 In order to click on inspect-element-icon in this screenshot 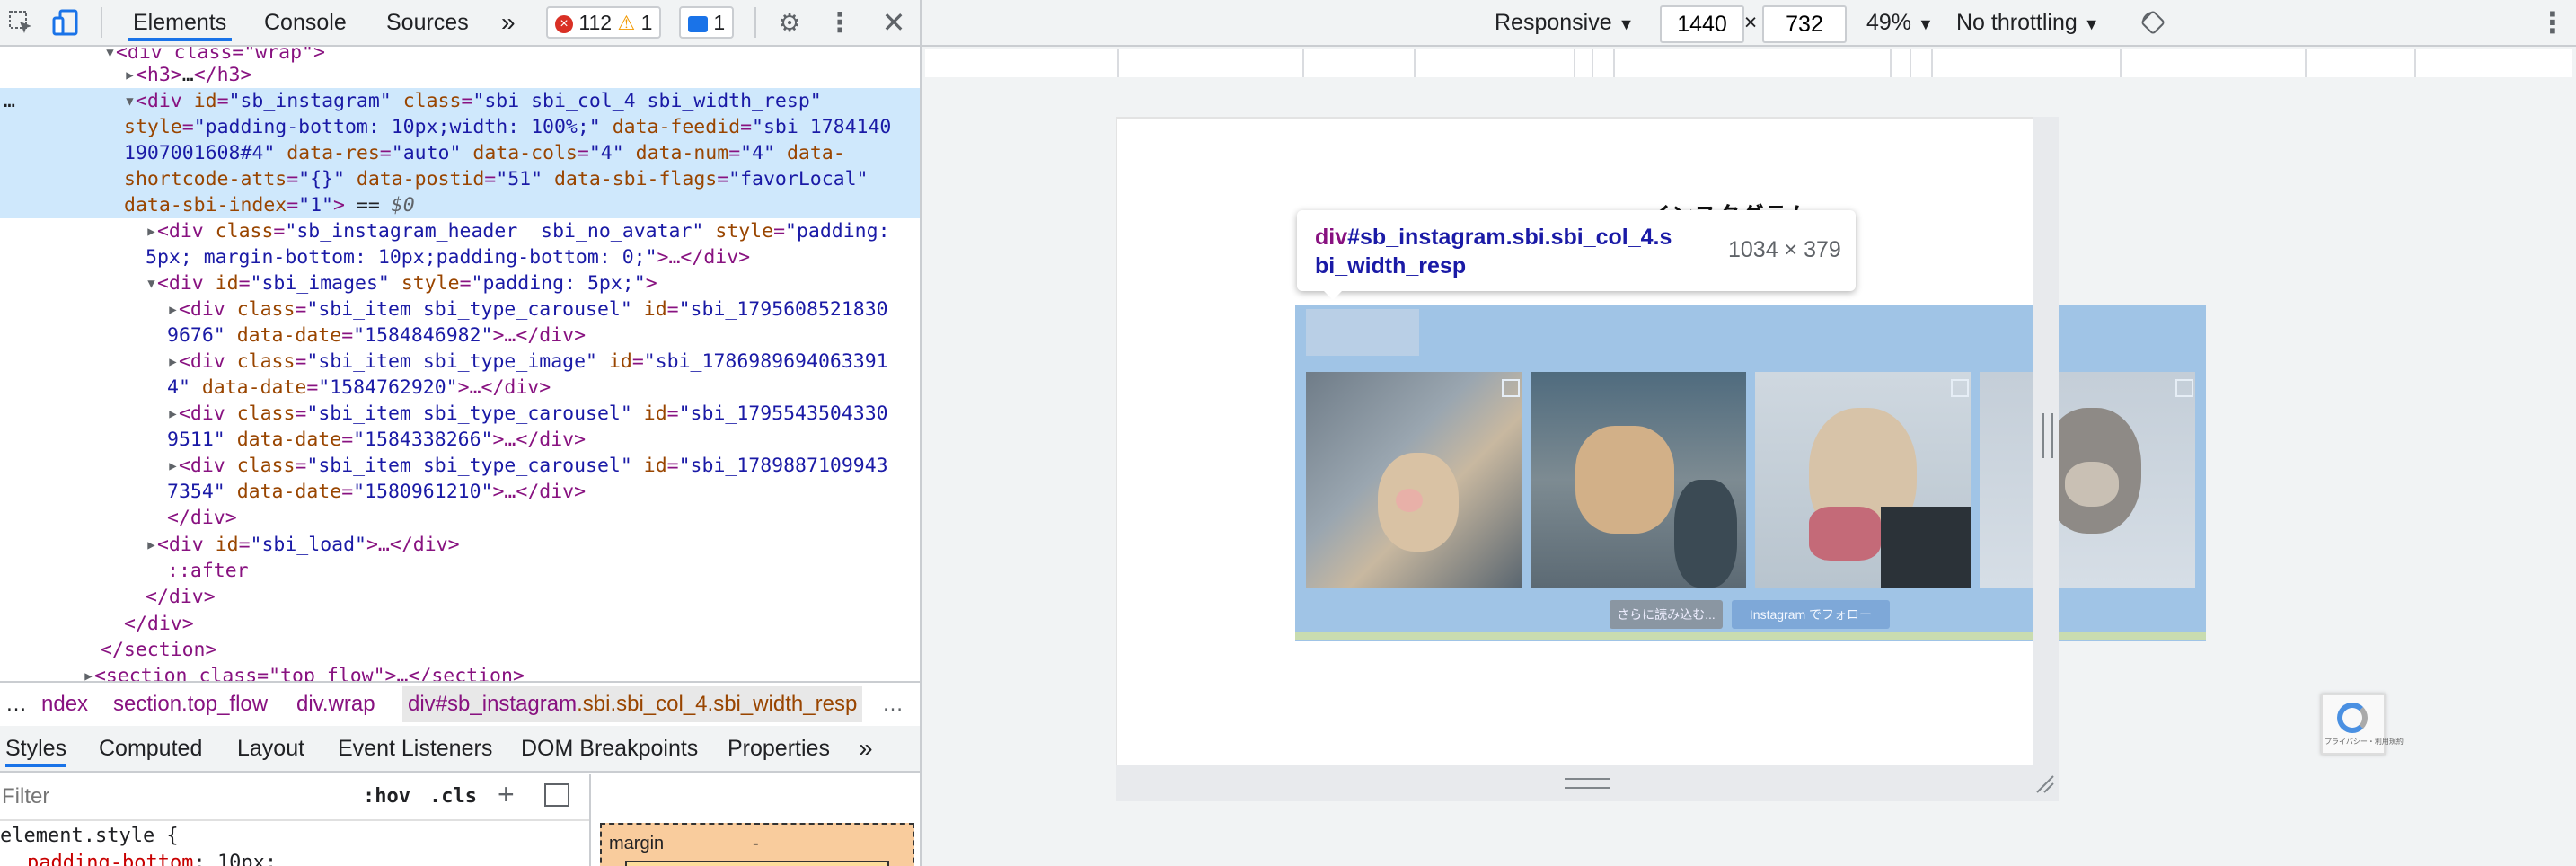, I will do `click(20, 22)`.